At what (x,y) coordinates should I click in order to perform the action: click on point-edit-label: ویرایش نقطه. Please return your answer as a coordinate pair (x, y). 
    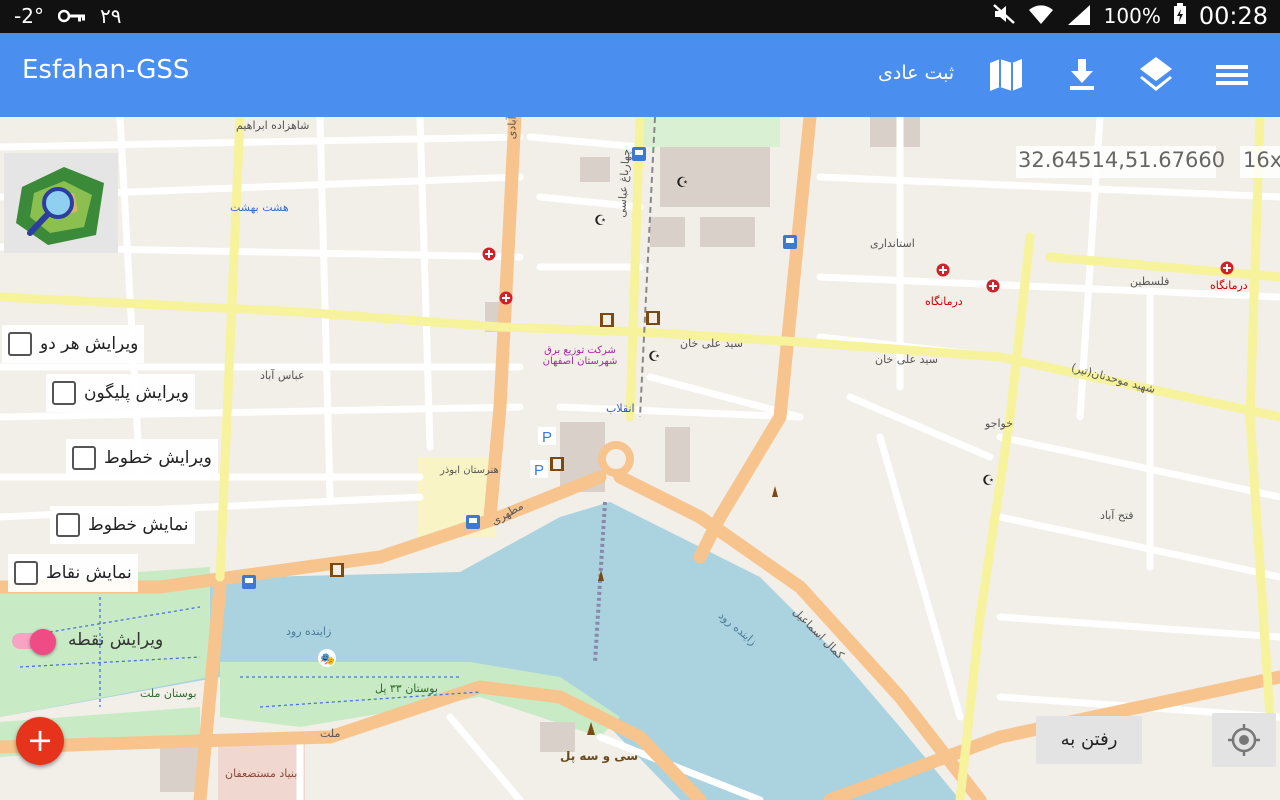
    Looking at the image, I should click on (116, 640).